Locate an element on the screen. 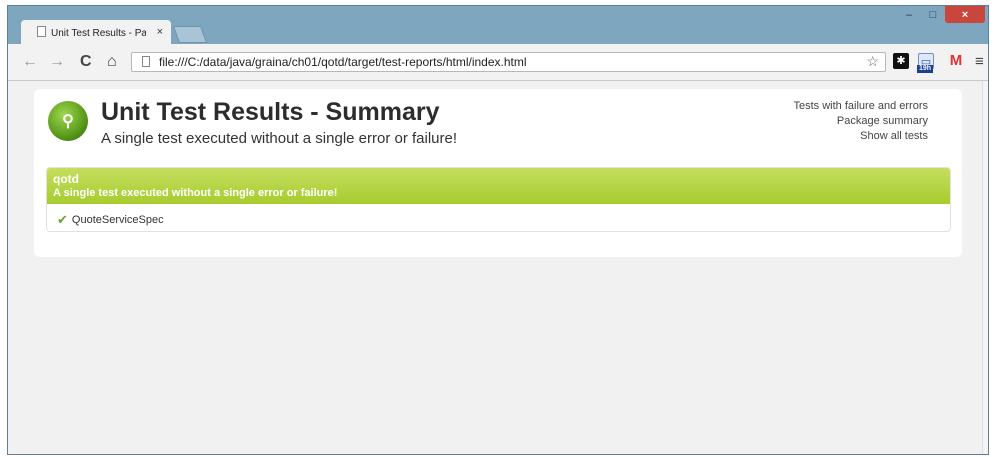 The image size is (996, 457). tab-close-icon: × is located at coordinates (160, 32).